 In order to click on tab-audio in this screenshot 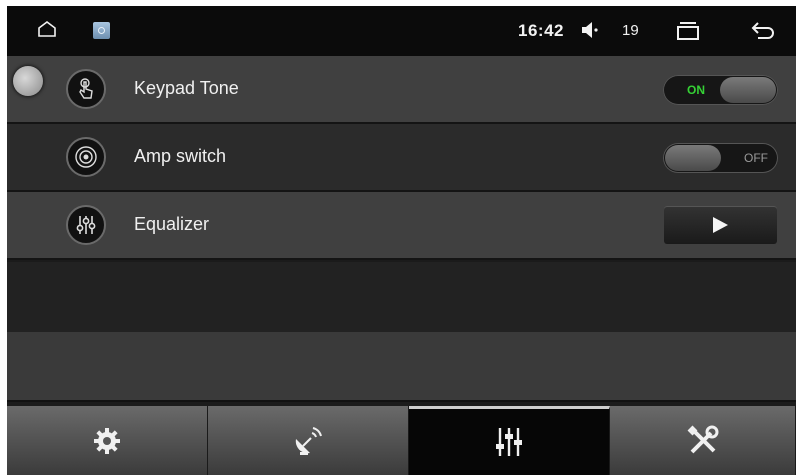, I will do `click(509, 440)`.